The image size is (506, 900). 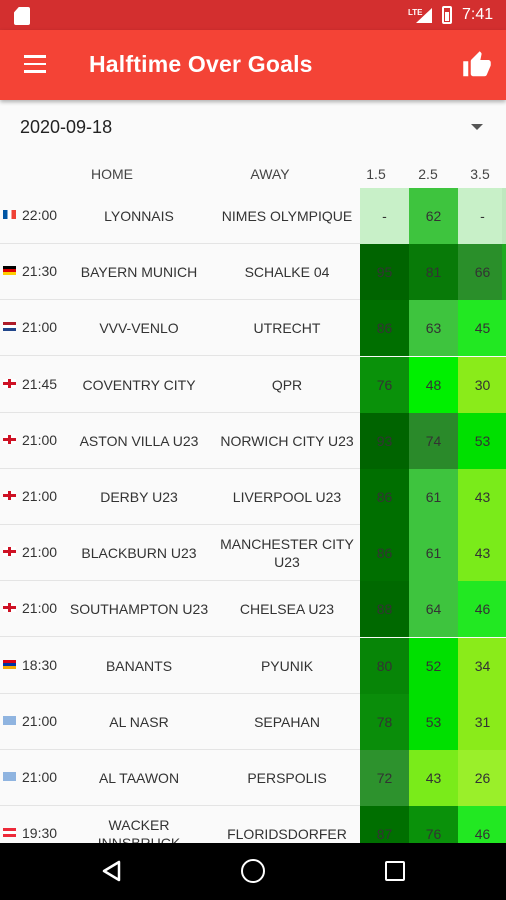 What do you see at coordinates (253, 665) in the screenshot?
I see `table-row: 18:30 BANANTS PYUNIK 80 52 34` at bounding box center [253, 665].